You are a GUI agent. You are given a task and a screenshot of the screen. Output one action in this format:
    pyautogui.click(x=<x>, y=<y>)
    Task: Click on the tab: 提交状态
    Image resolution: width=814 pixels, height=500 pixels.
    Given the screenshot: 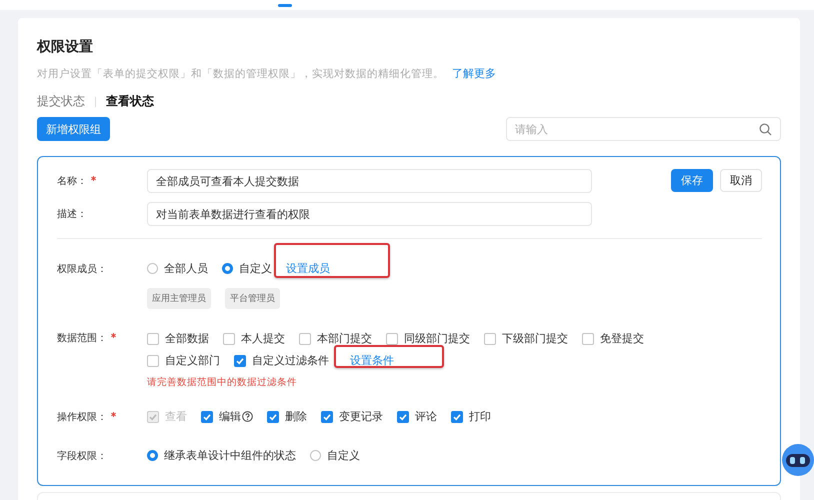 What is the action you would take?
    pyautogui.click(x=61, y=101)
    